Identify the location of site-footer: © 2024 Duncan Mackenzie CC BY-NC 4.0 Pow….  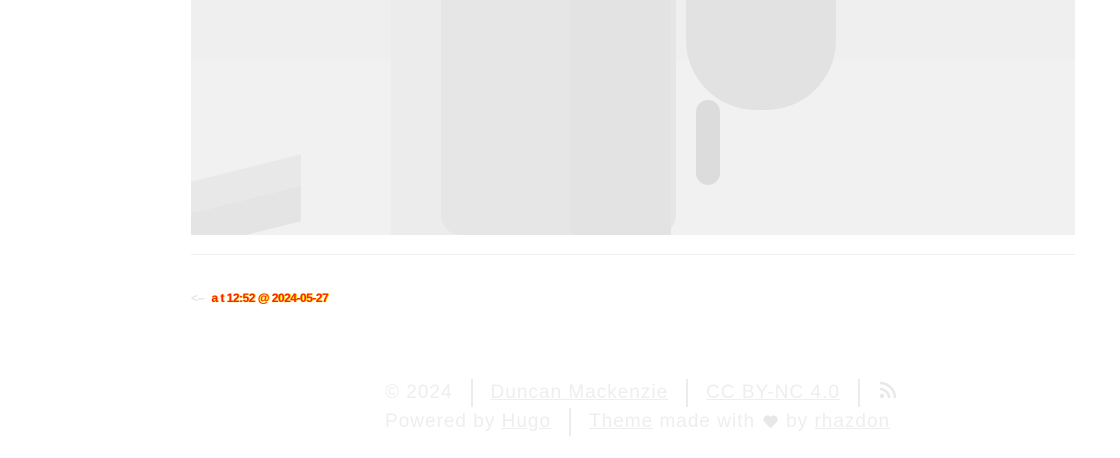
(641, 407).